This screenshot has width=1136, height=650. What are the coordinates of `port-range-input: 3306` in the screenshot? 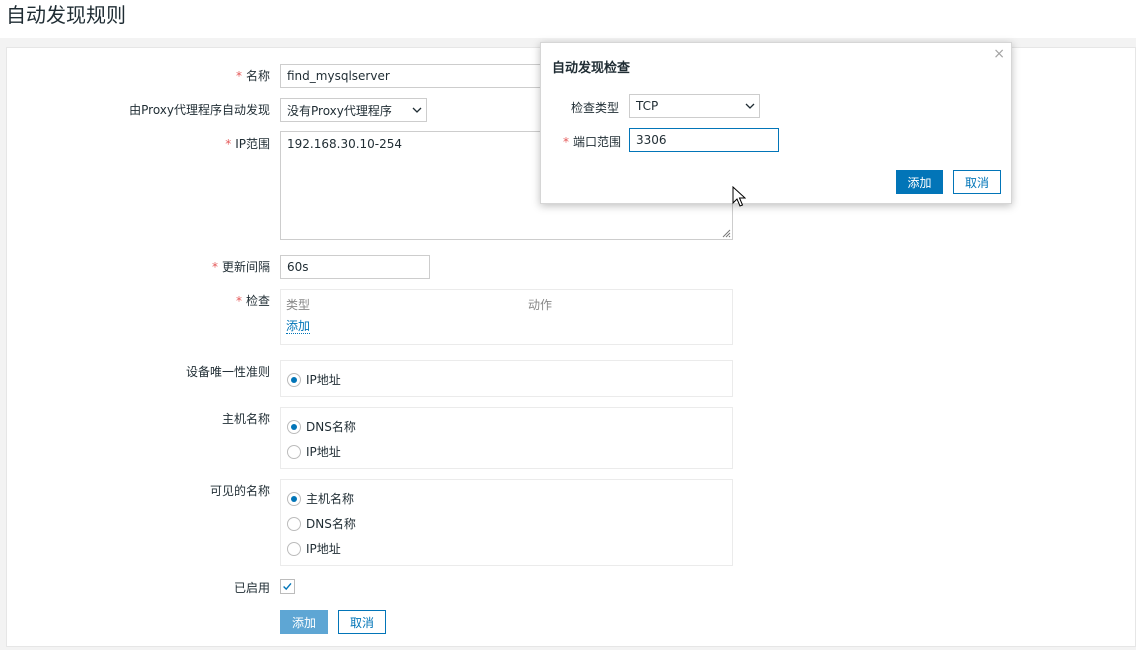 It's located at (704, 140).